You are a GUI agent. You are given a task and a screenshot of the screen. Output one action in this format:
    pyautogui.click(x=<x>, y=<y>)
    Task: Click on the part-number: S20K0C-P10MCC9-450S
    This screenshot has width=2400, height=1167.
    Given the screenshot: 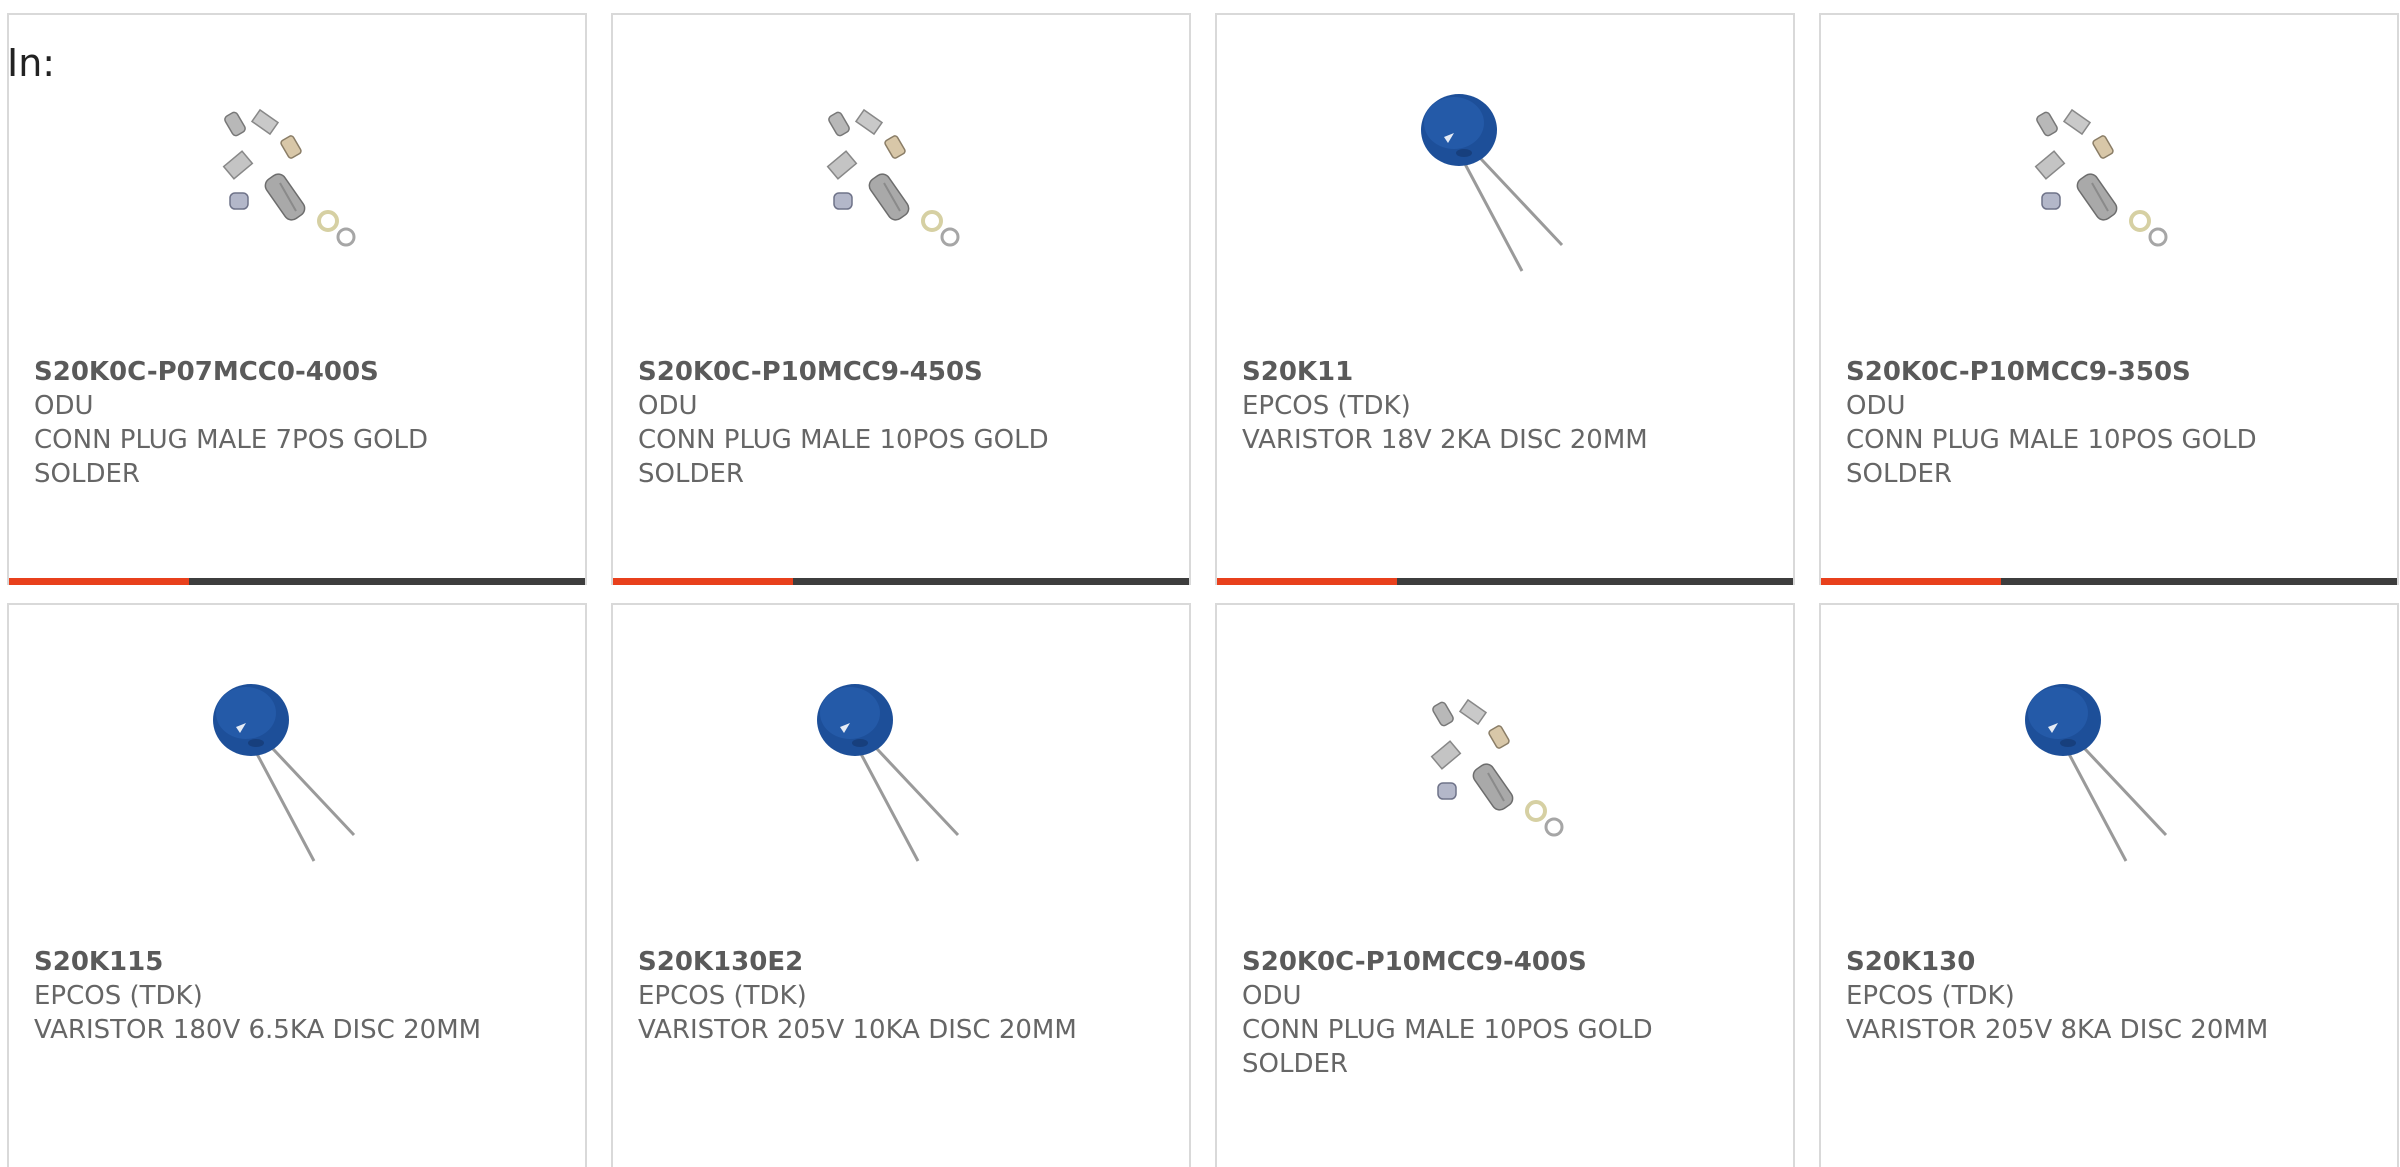 What is the action you would take?
    pyautogui.click(x=888, y=372)
    